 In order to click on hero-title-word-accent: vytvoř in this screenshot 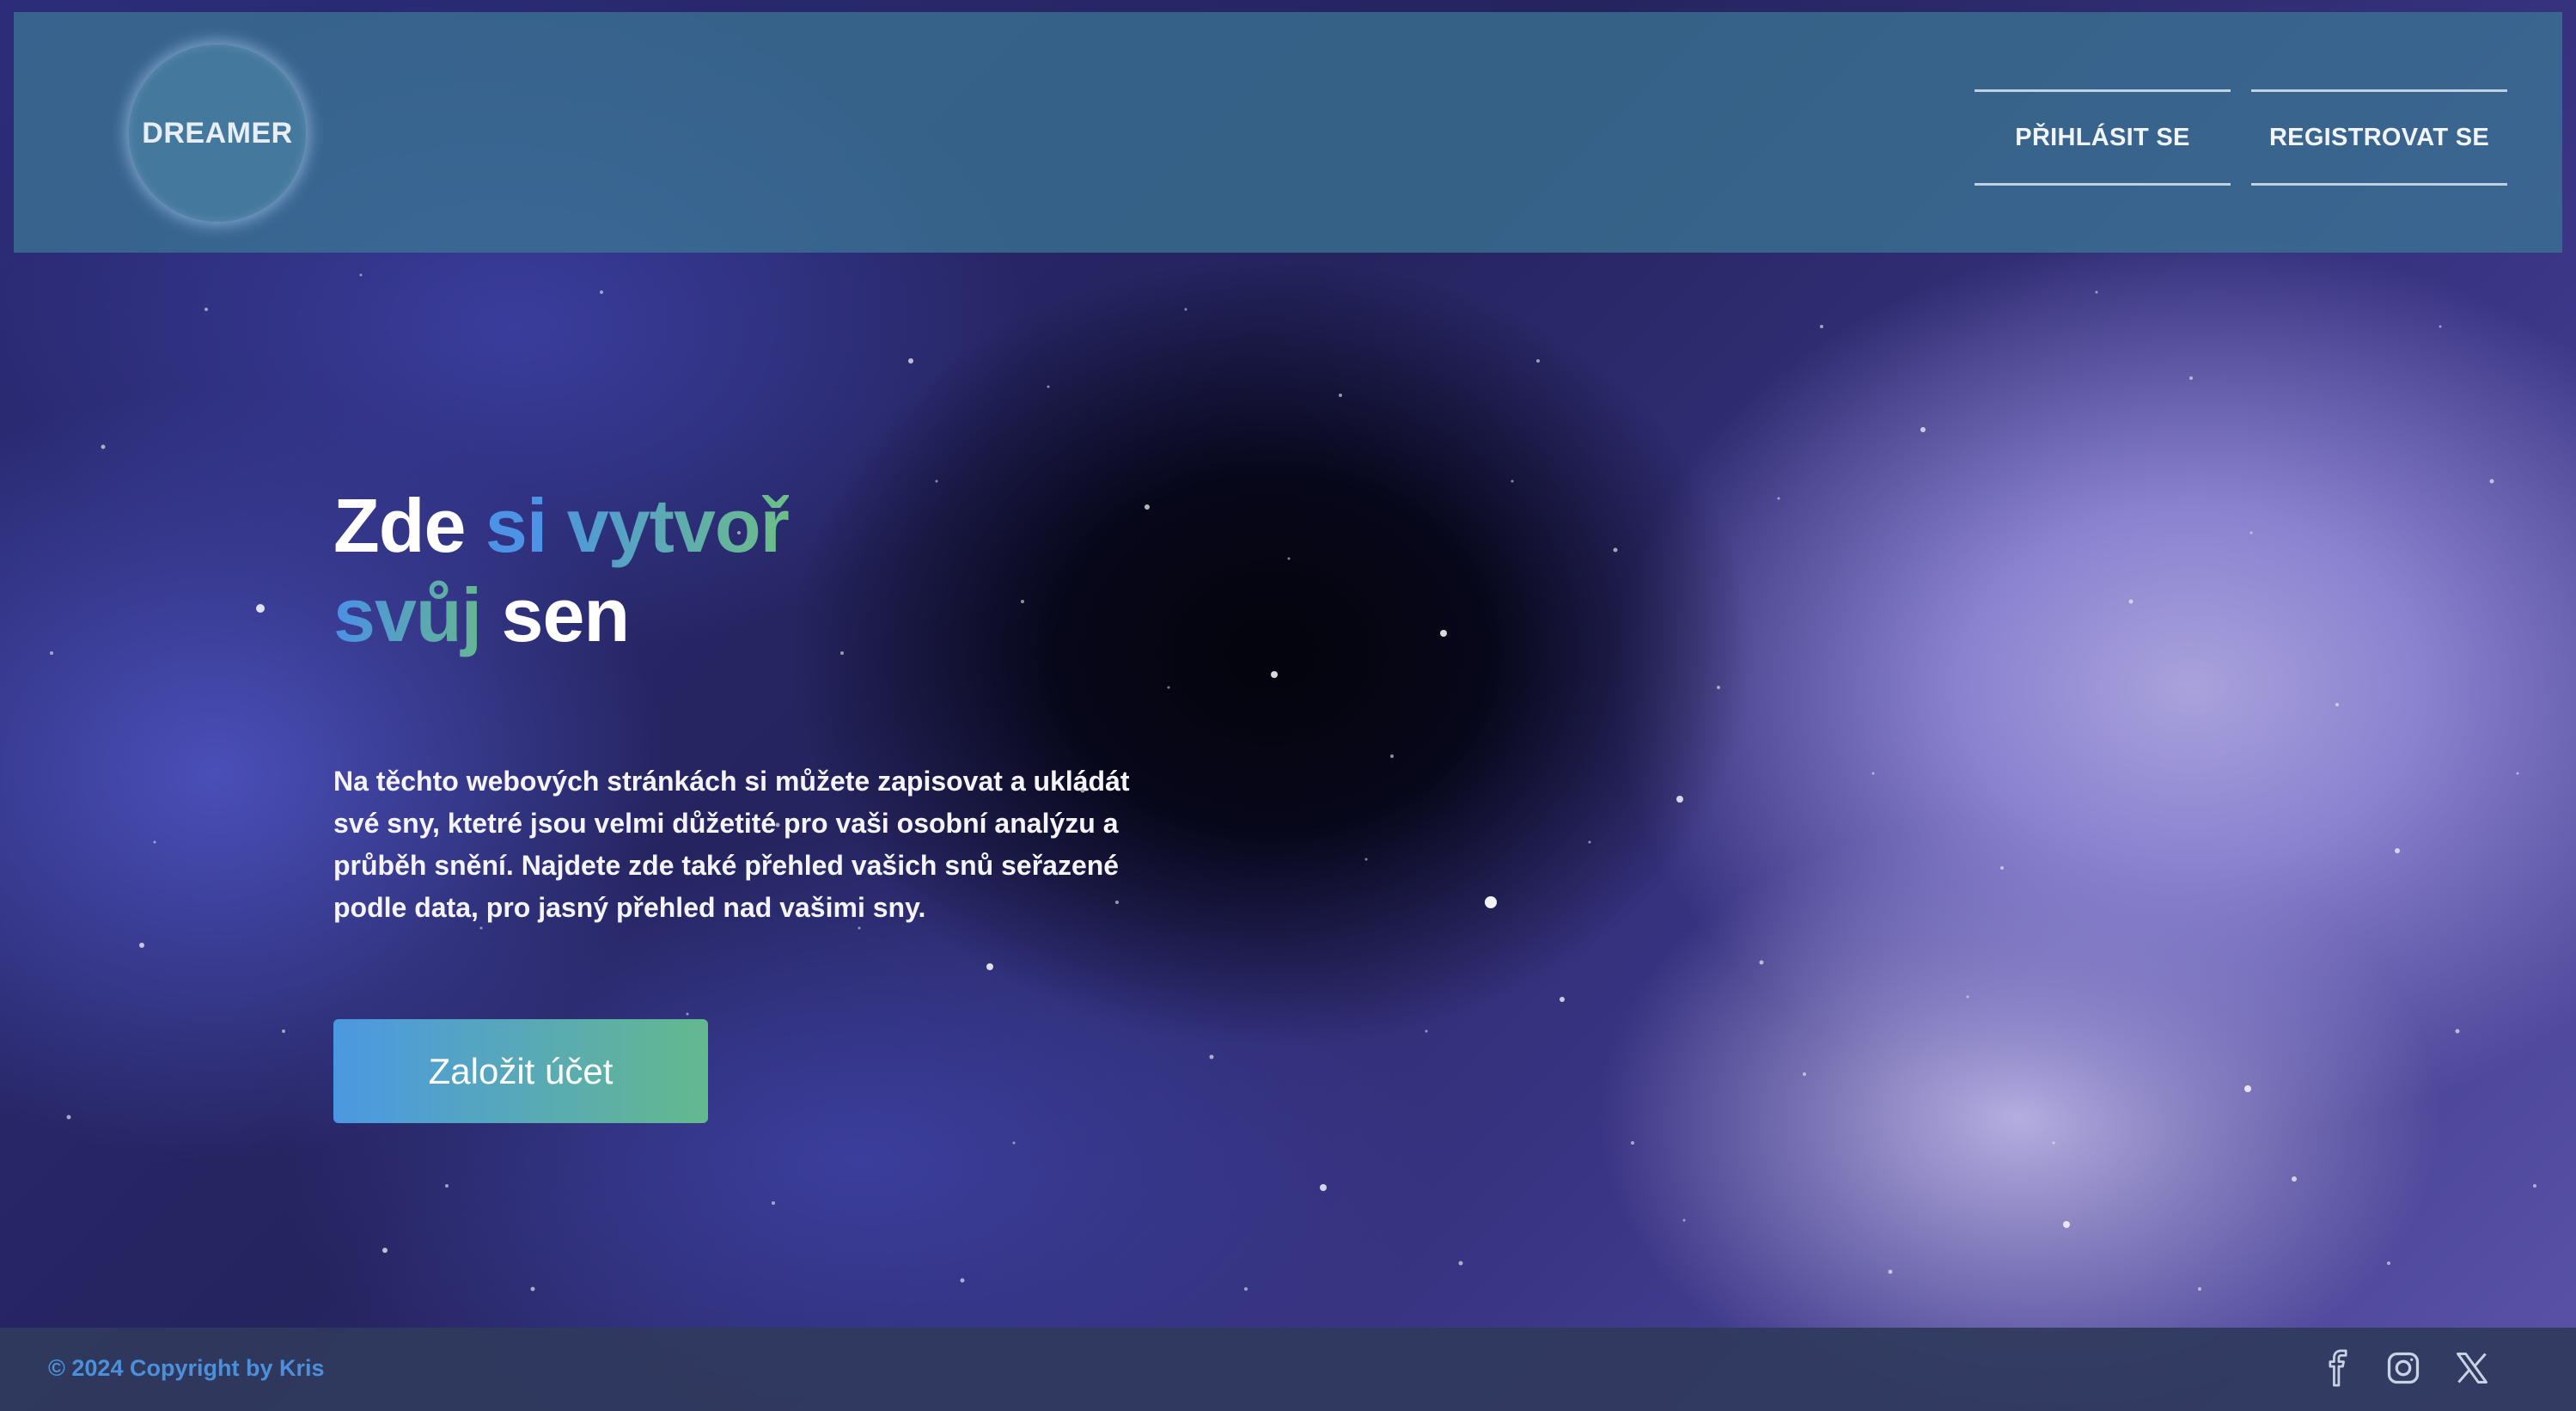, I will do `click(678, 526)`.